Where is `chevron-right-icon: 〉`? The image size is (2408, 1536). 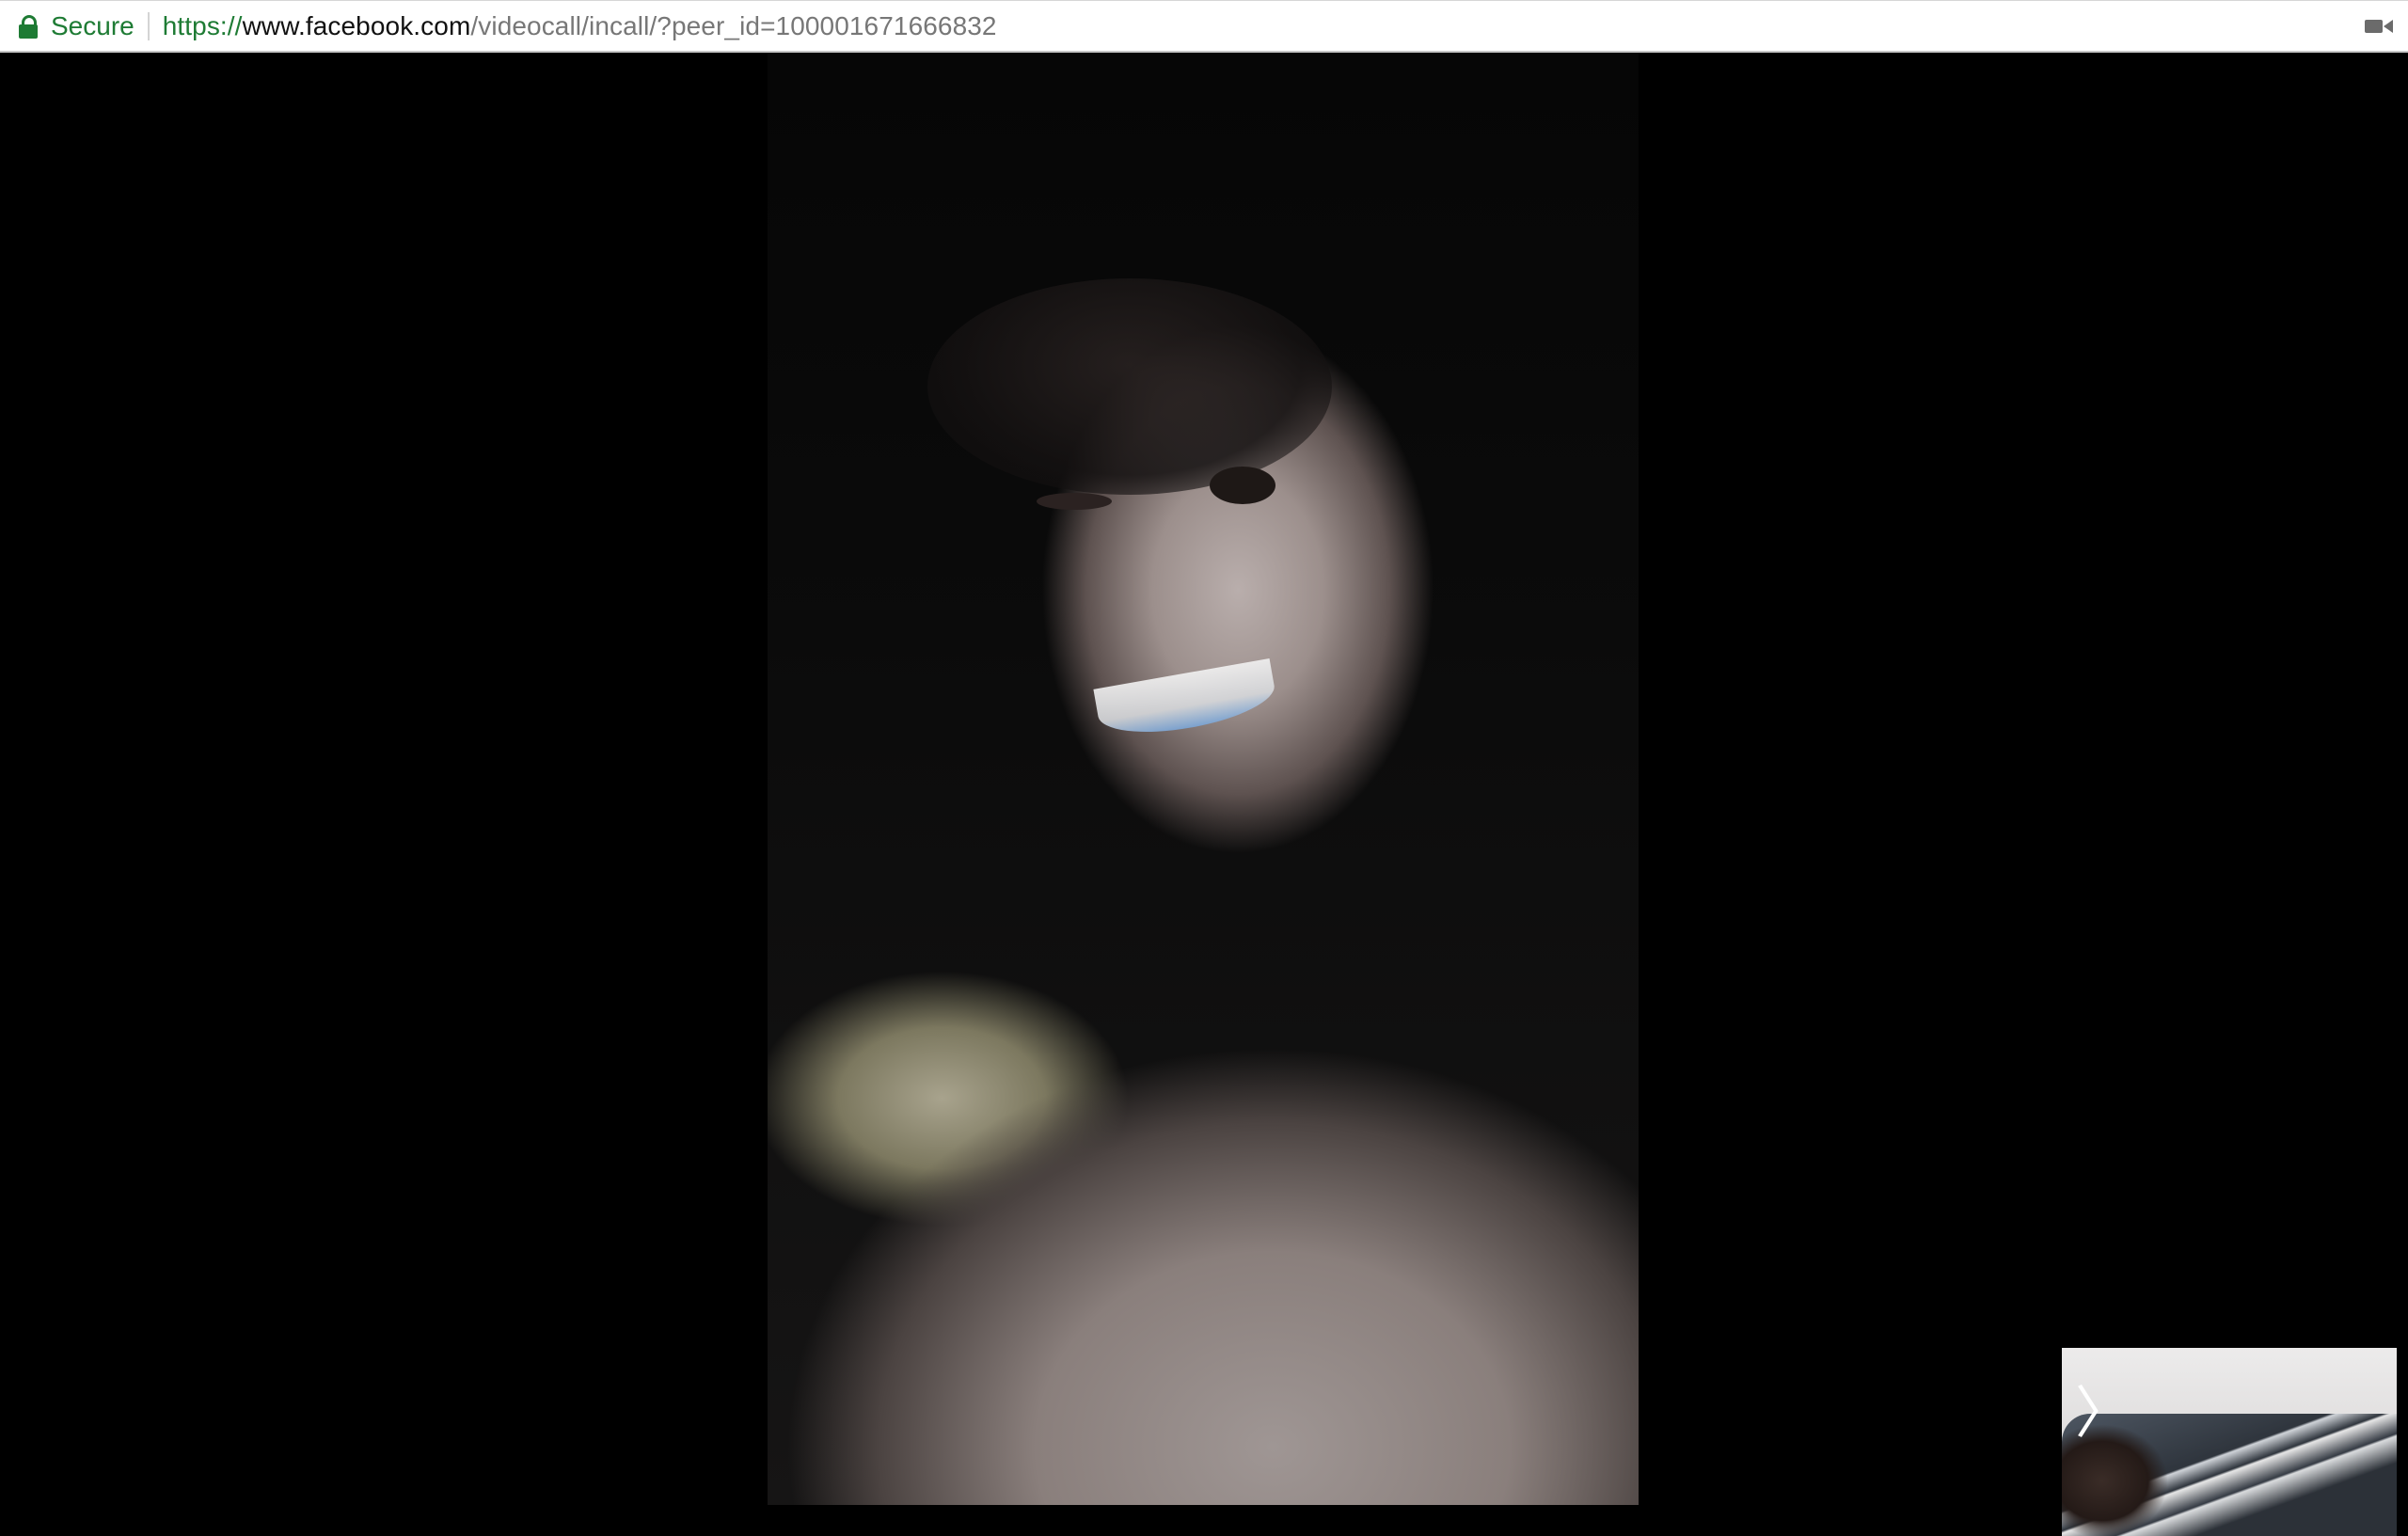
chevron-right-icon: 〉 is located at coordinates (2103, 1414).